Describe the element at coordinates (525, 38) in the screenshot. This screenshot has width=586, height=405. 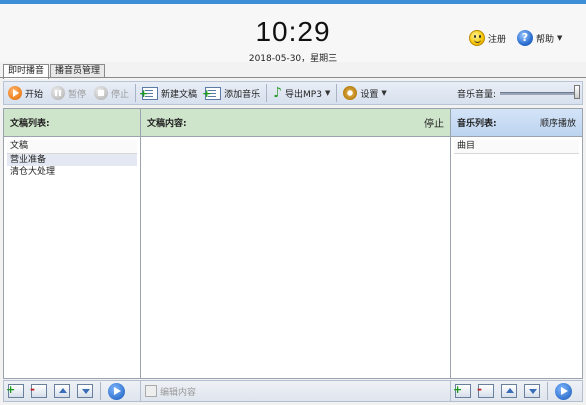
I see `help-icon: ?` at that location.